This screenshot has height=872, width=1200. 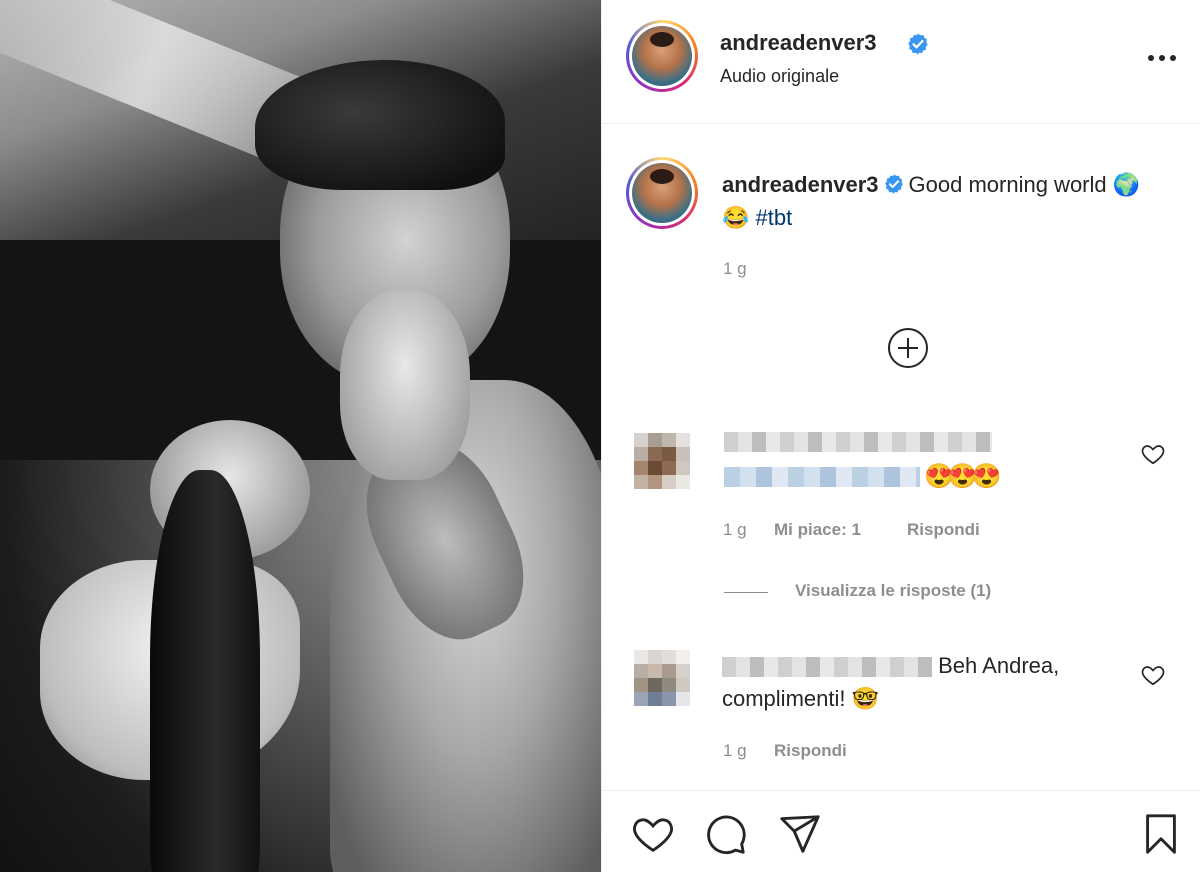 What do you see at coordinates (662, 193) in the screenshot?
I see `caption-author-avatar` at bounding box center [662, 193].